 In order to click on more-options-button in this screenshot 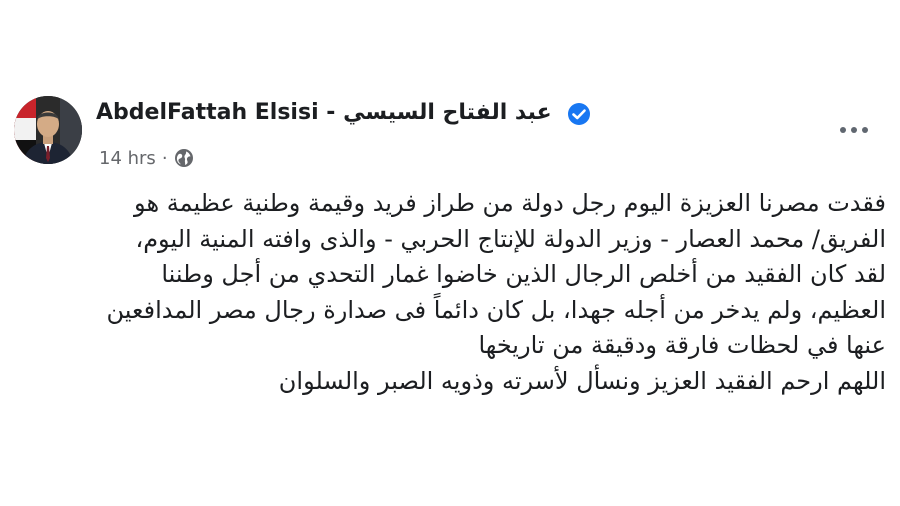, I will do `click(854, 130)`.